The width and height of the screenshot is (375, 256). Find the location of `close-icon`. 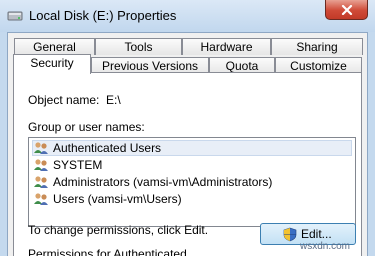

close-icon is located at coordinates (346, 9).